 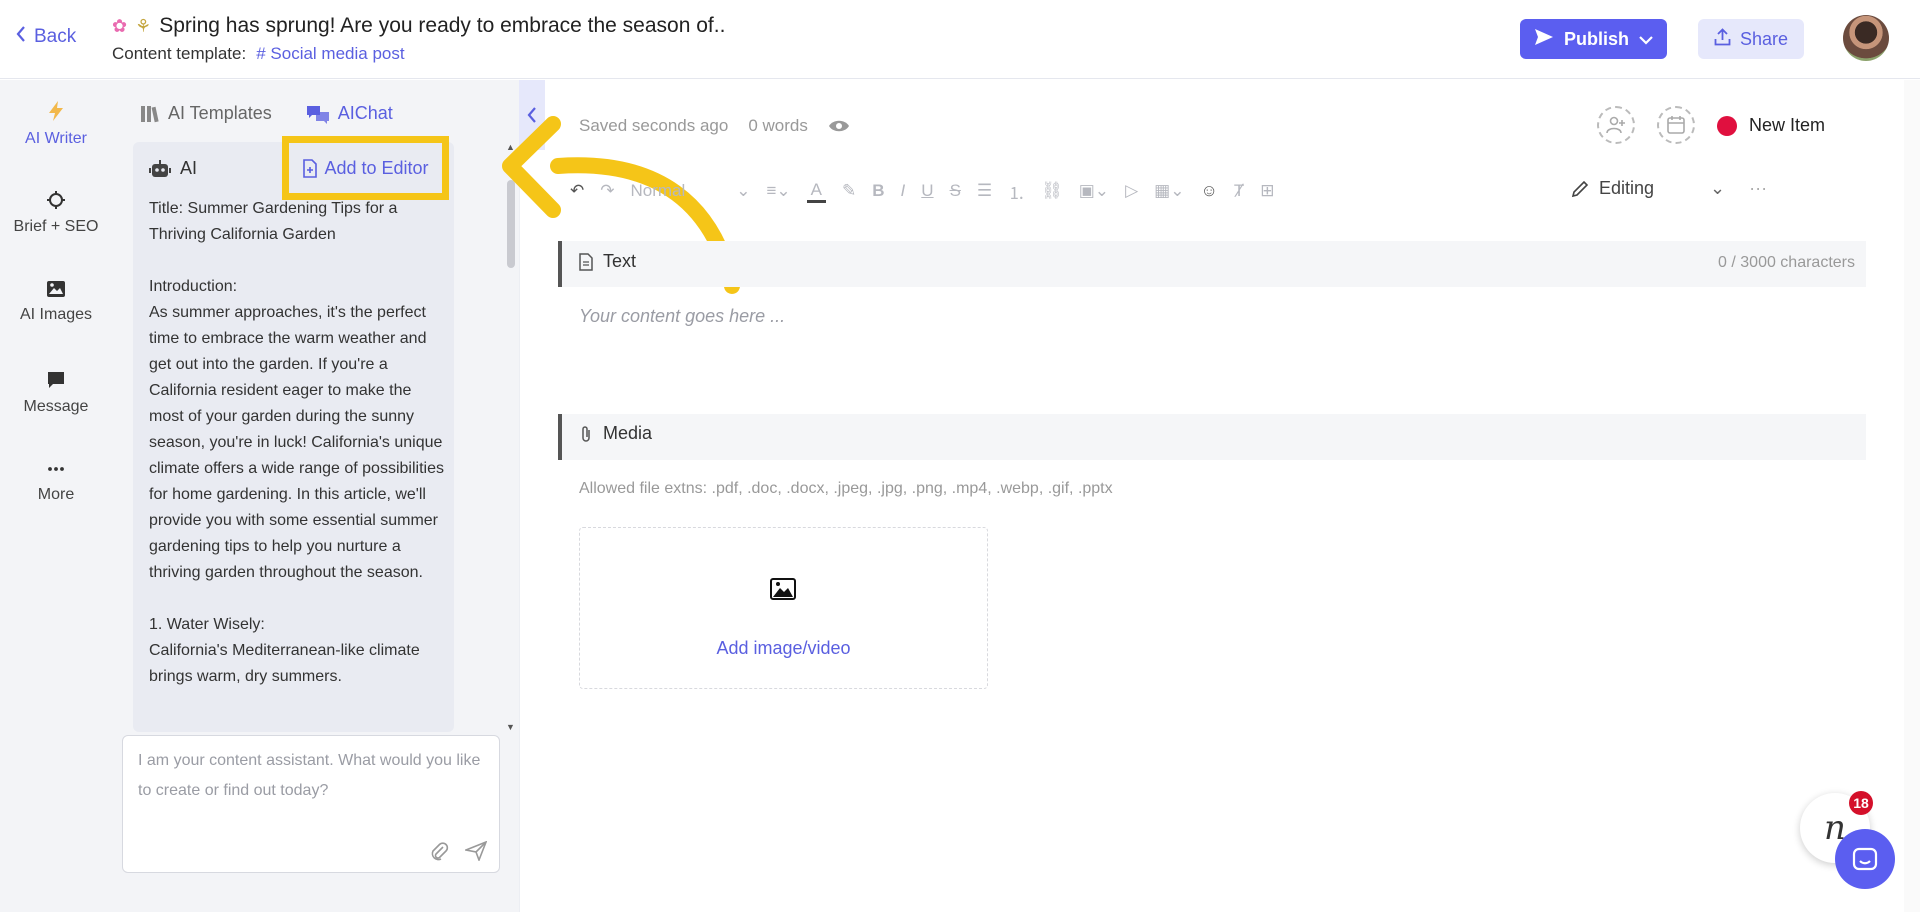 What do you see at coordinates (816, 191) in the screenshot?
I see `text-color-icon: A` at bounding box center [816, 191].